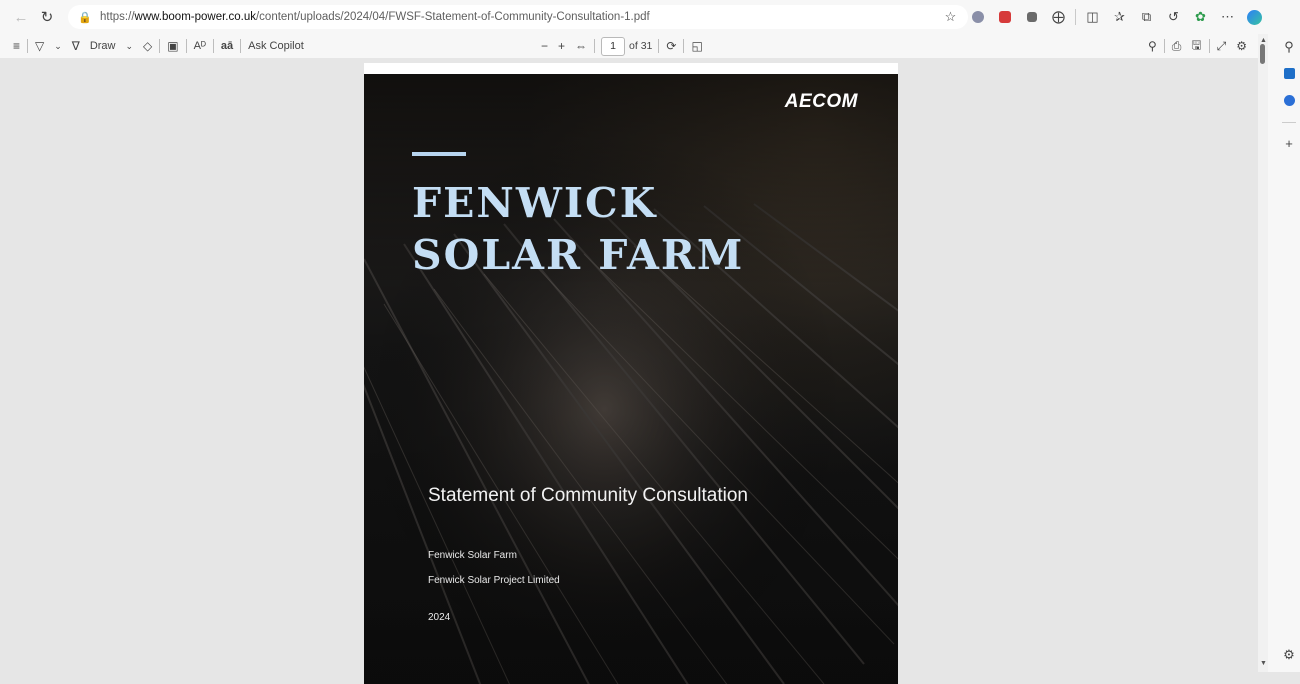  What do you see at coordinates (1146, 17) in the screenshot?
I see `collections-icon: ⧉` at bounding box center [1146, 17].